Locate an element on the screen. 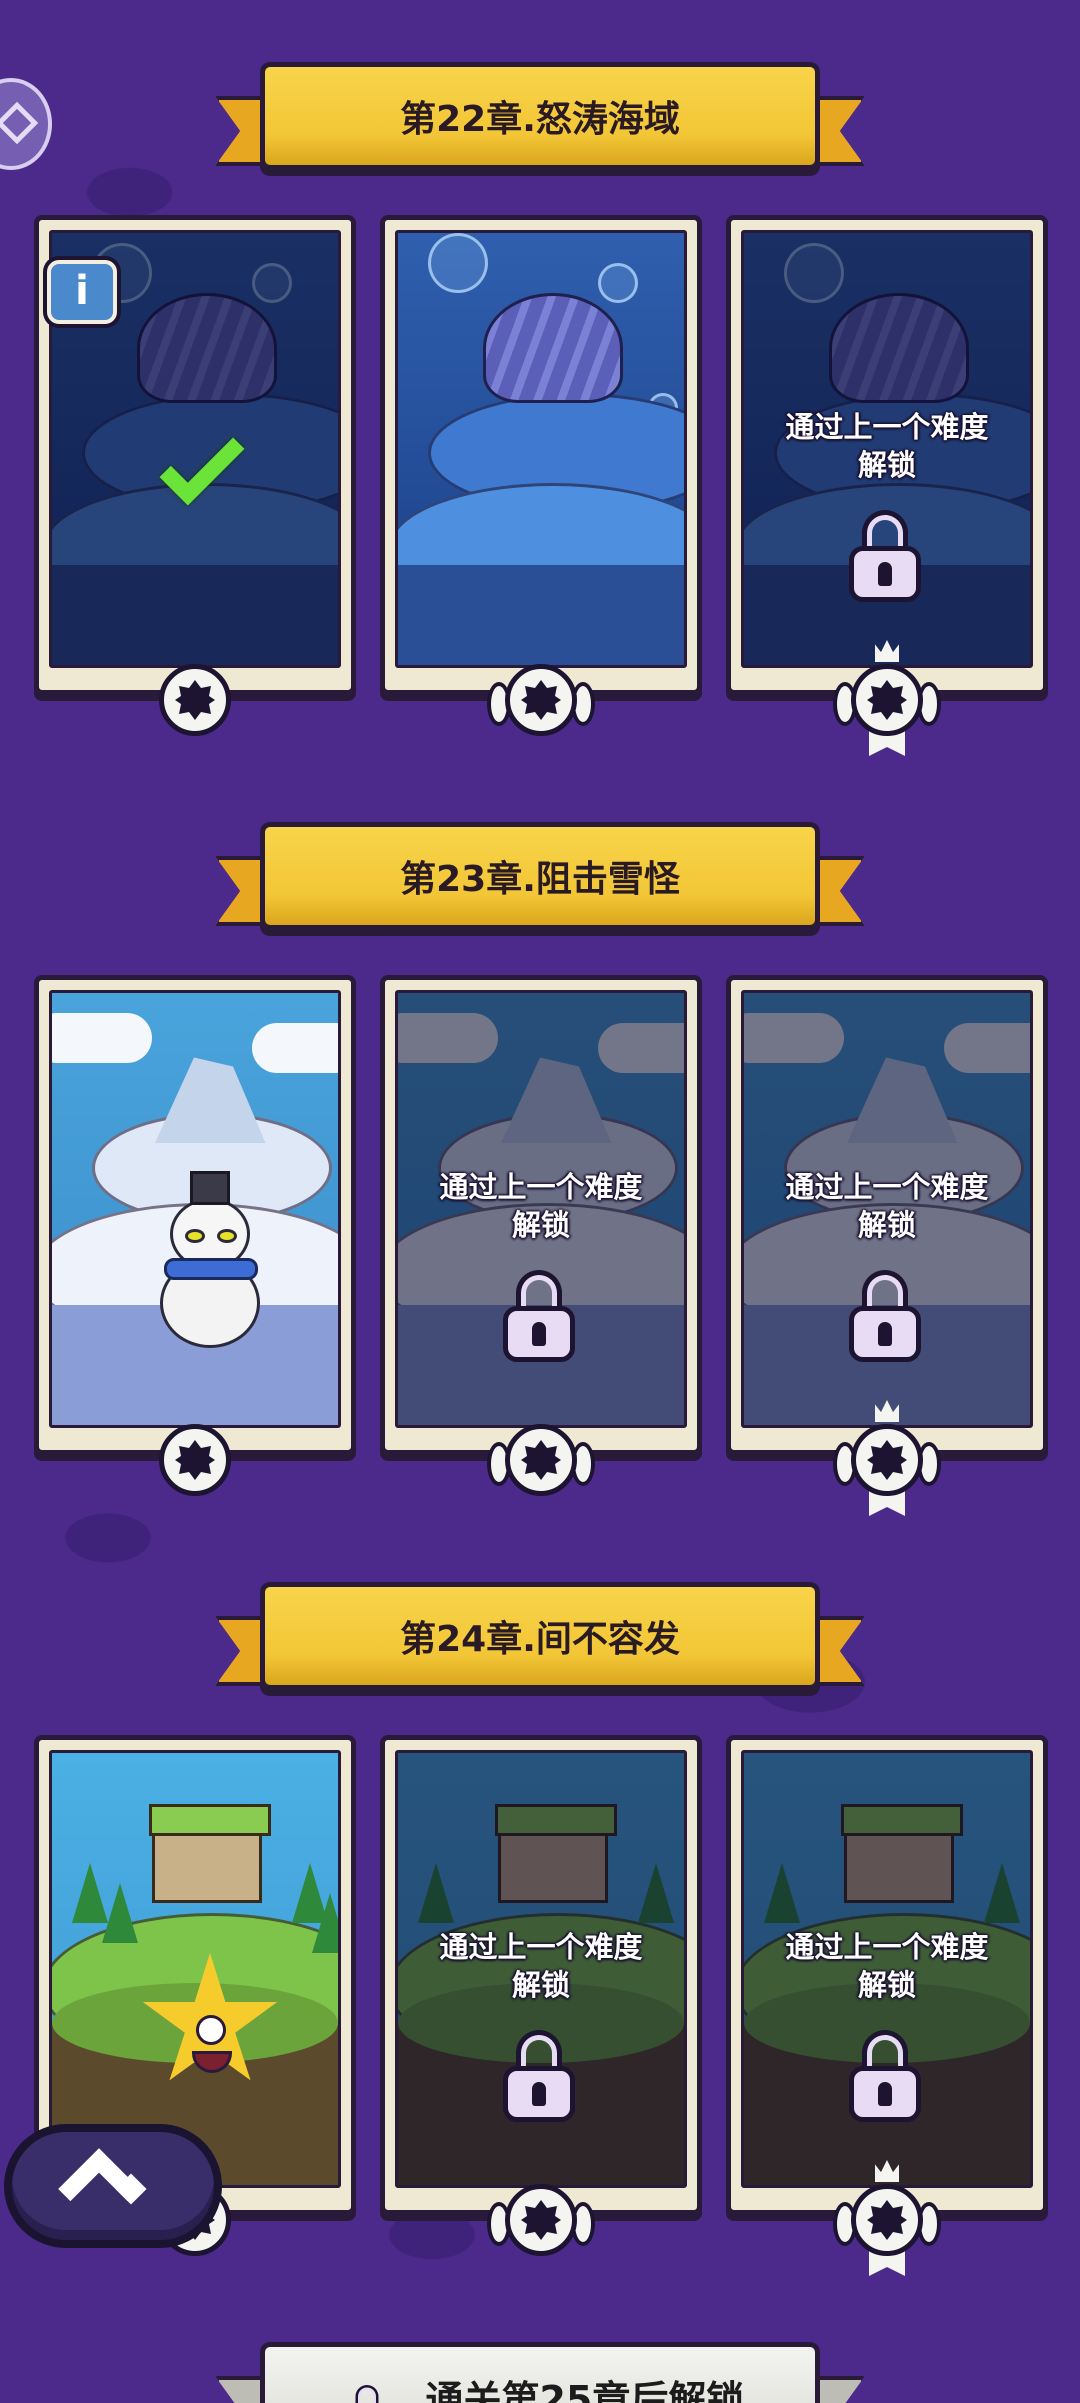 The width and height of the screenshot is (1080, 2403). chapter-24-hard-card: 通过上一个难度 解锁 is located at coordinates (541, 1995).